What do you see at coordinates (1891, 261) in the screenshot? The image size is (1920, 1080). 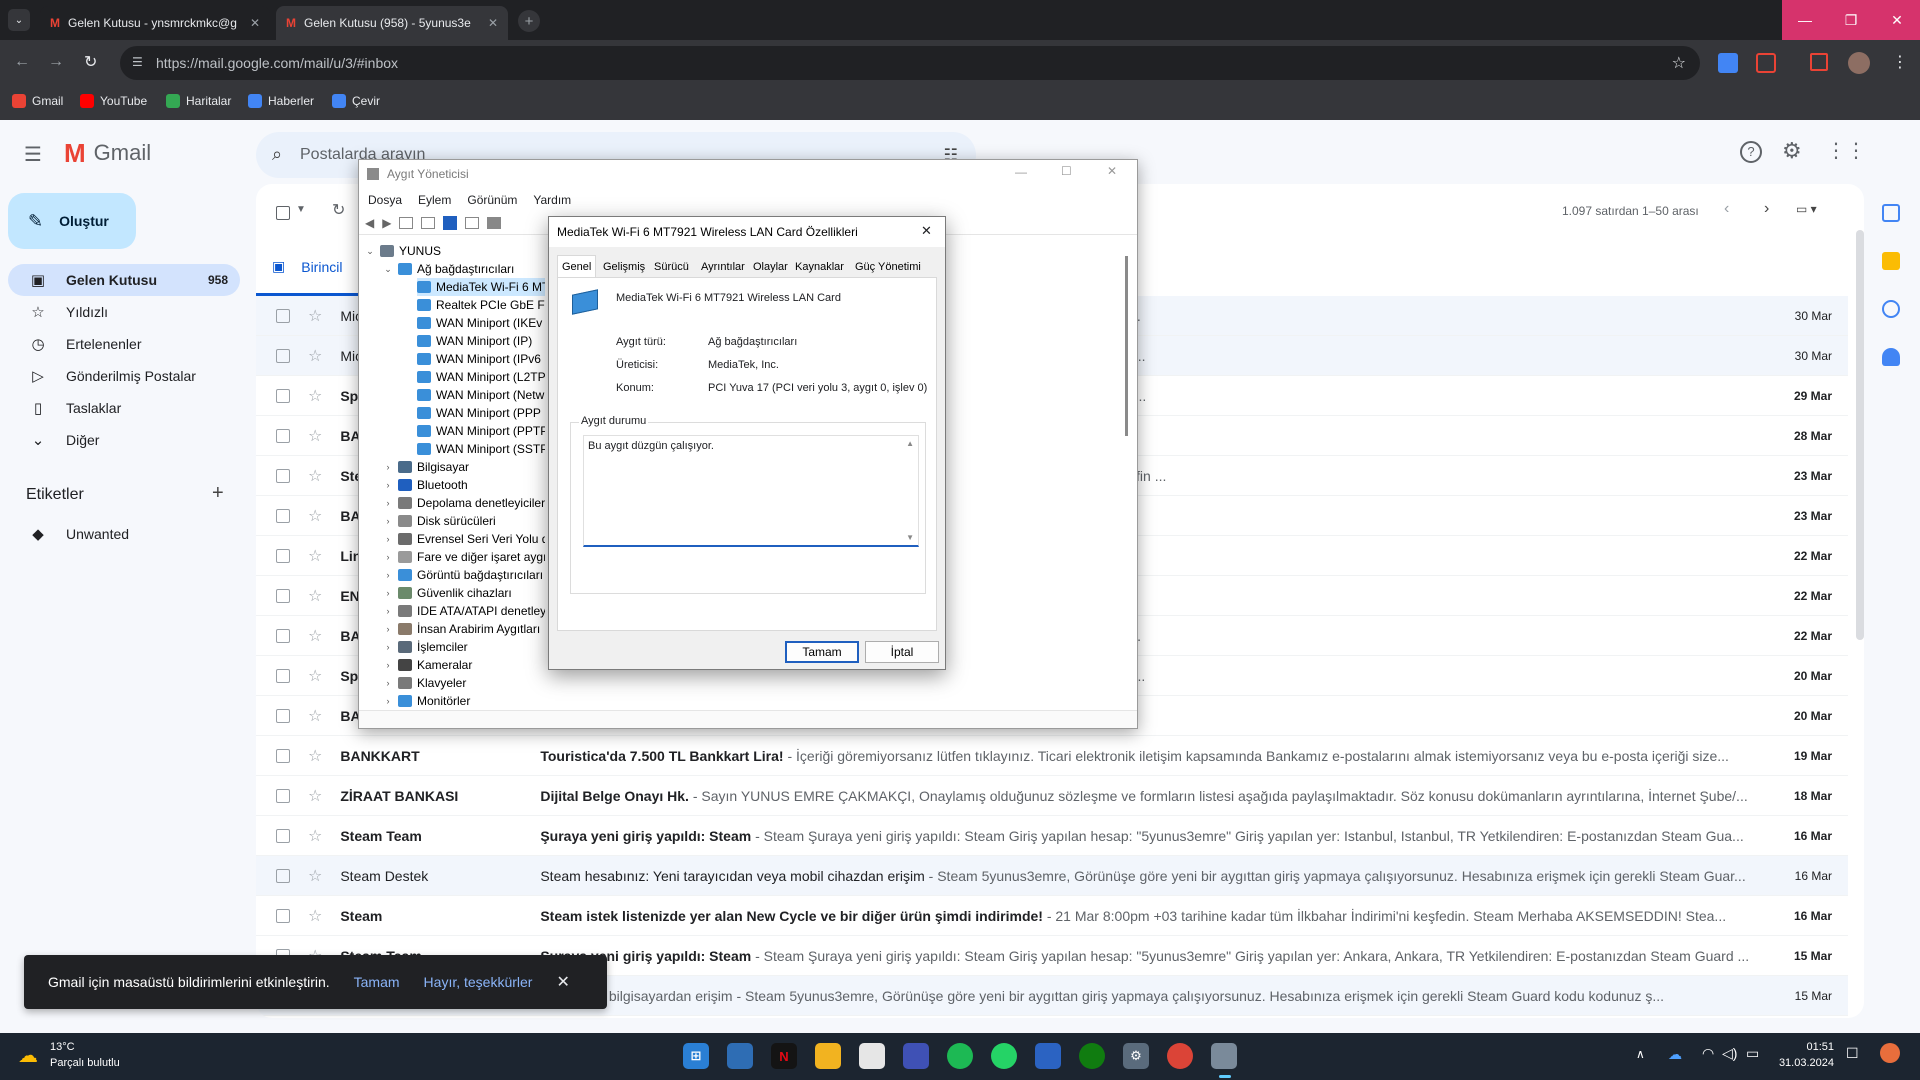 I see `keep-icon` at bounding box center [1891, 261].